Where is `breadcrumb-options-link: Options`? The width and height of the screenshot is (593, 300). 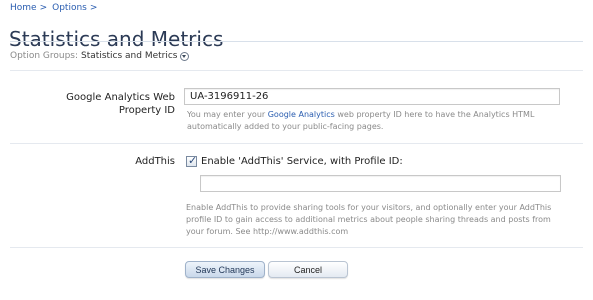
breadcrumb-options-link: Options is located at coordinates (69, 8).